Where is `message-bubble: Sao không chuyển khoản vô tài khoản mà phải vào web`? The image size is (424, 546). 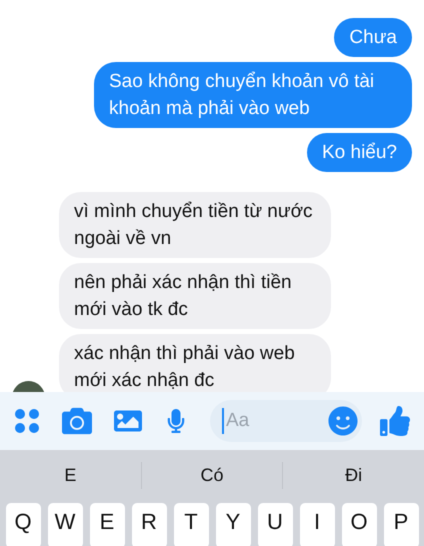 message-bubble: Sao không chuyển khoản vô tài khoản mà phải vào web is located at coordinates (253, 95).